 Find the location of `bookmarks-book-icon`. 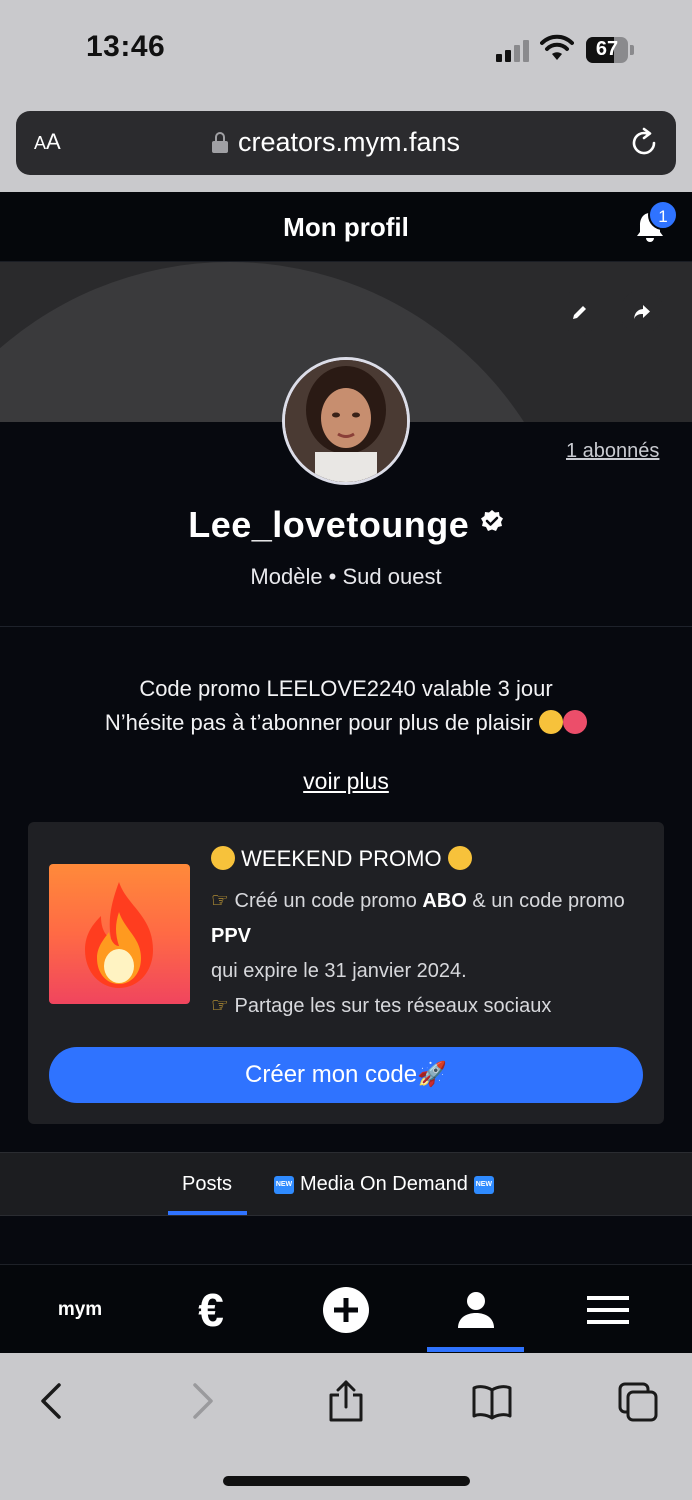

bookmarks-book-icon is located at coordinates (492, 1401).